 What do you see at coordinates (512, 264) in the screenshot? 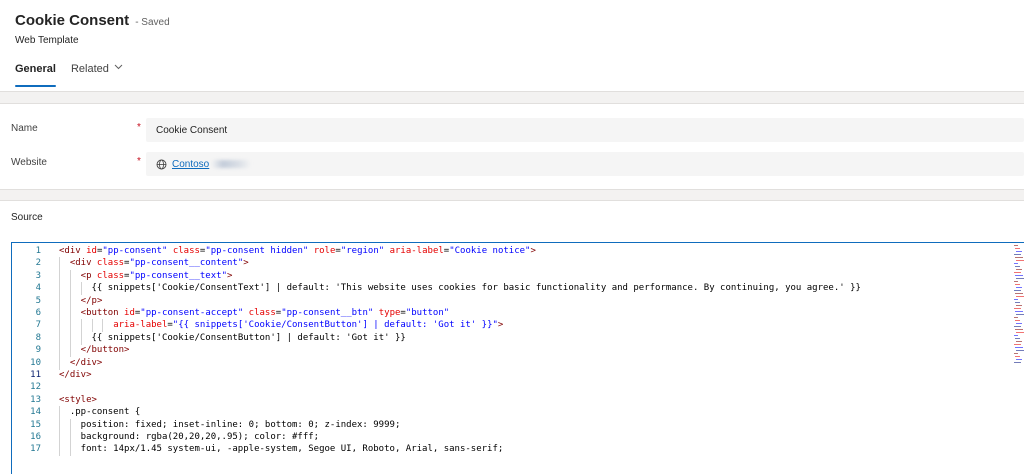
I see `code-line: 2 <div class="pp-consent__content">` at bounding box center [512, 264].